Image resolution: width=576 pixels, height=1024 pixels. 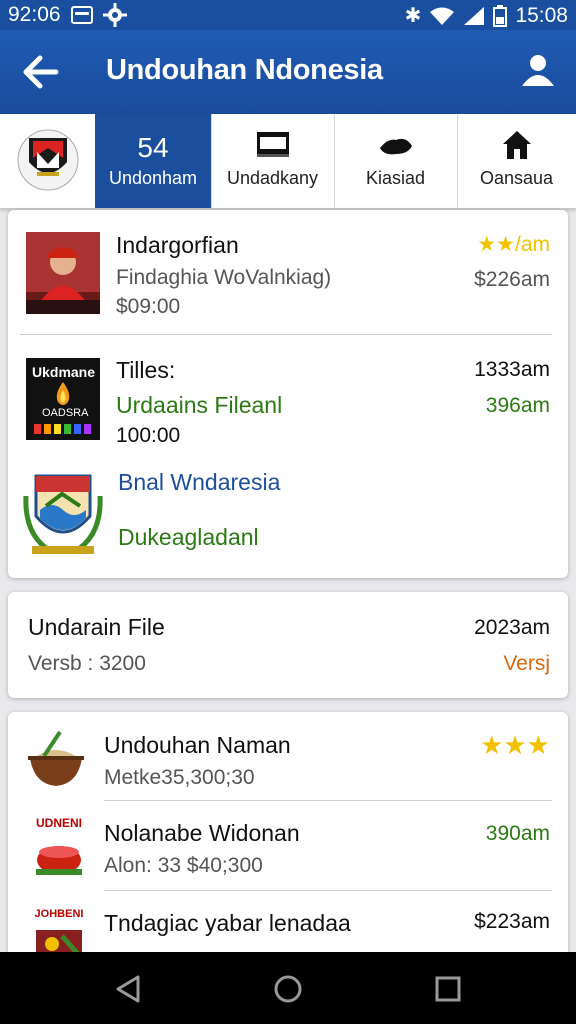 I want to click on item-subtitle: Urdaains Fileanl, so click(x=199, y=405).